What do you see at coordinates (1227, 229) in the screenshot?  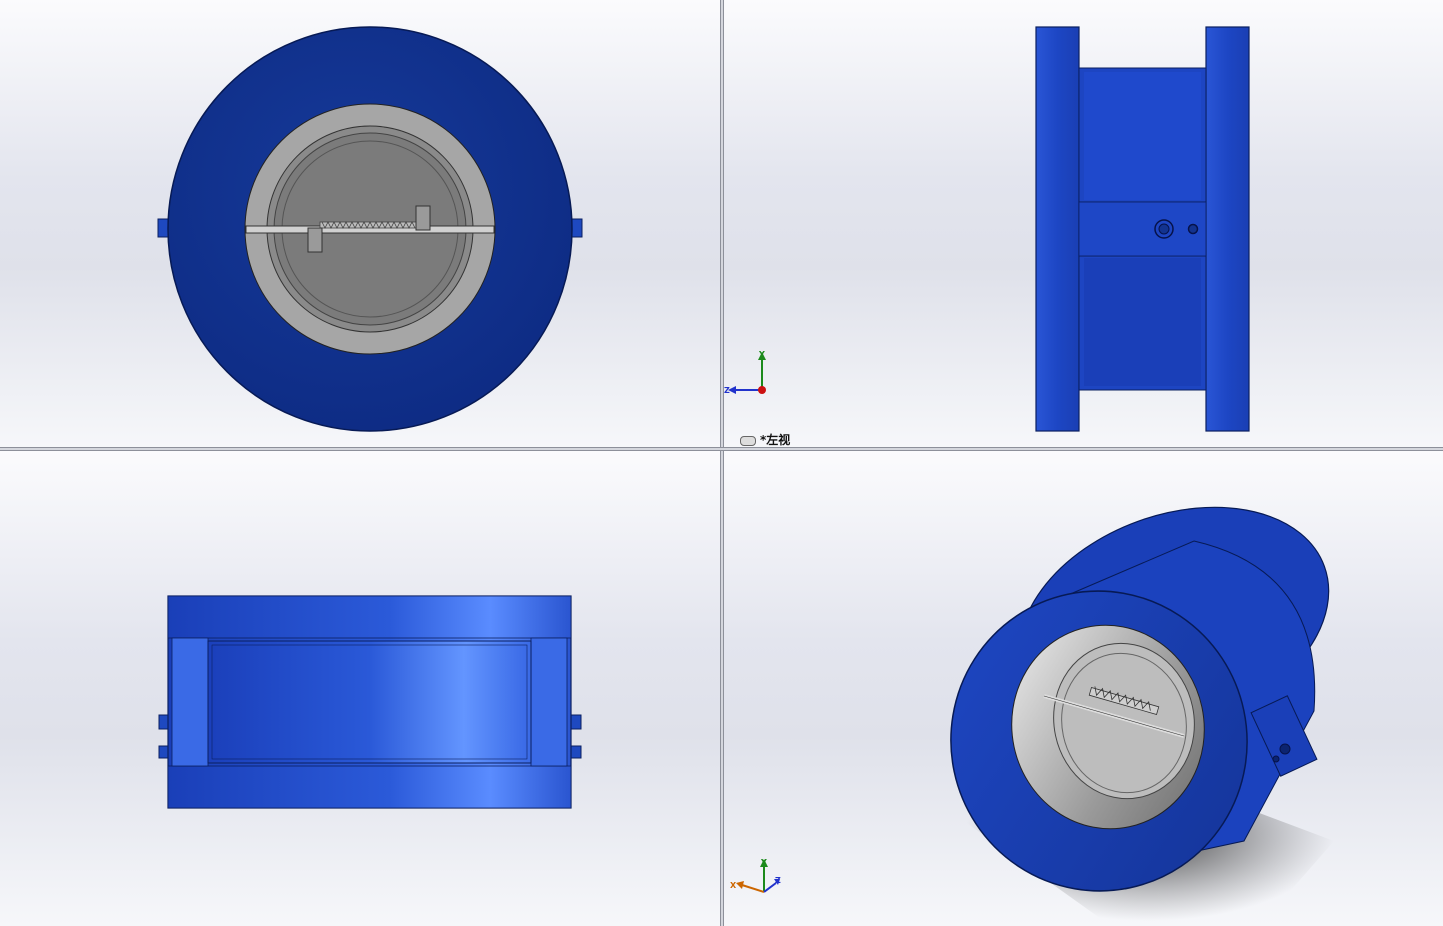 I see `right-flange` at bounding box center [1227, 229].